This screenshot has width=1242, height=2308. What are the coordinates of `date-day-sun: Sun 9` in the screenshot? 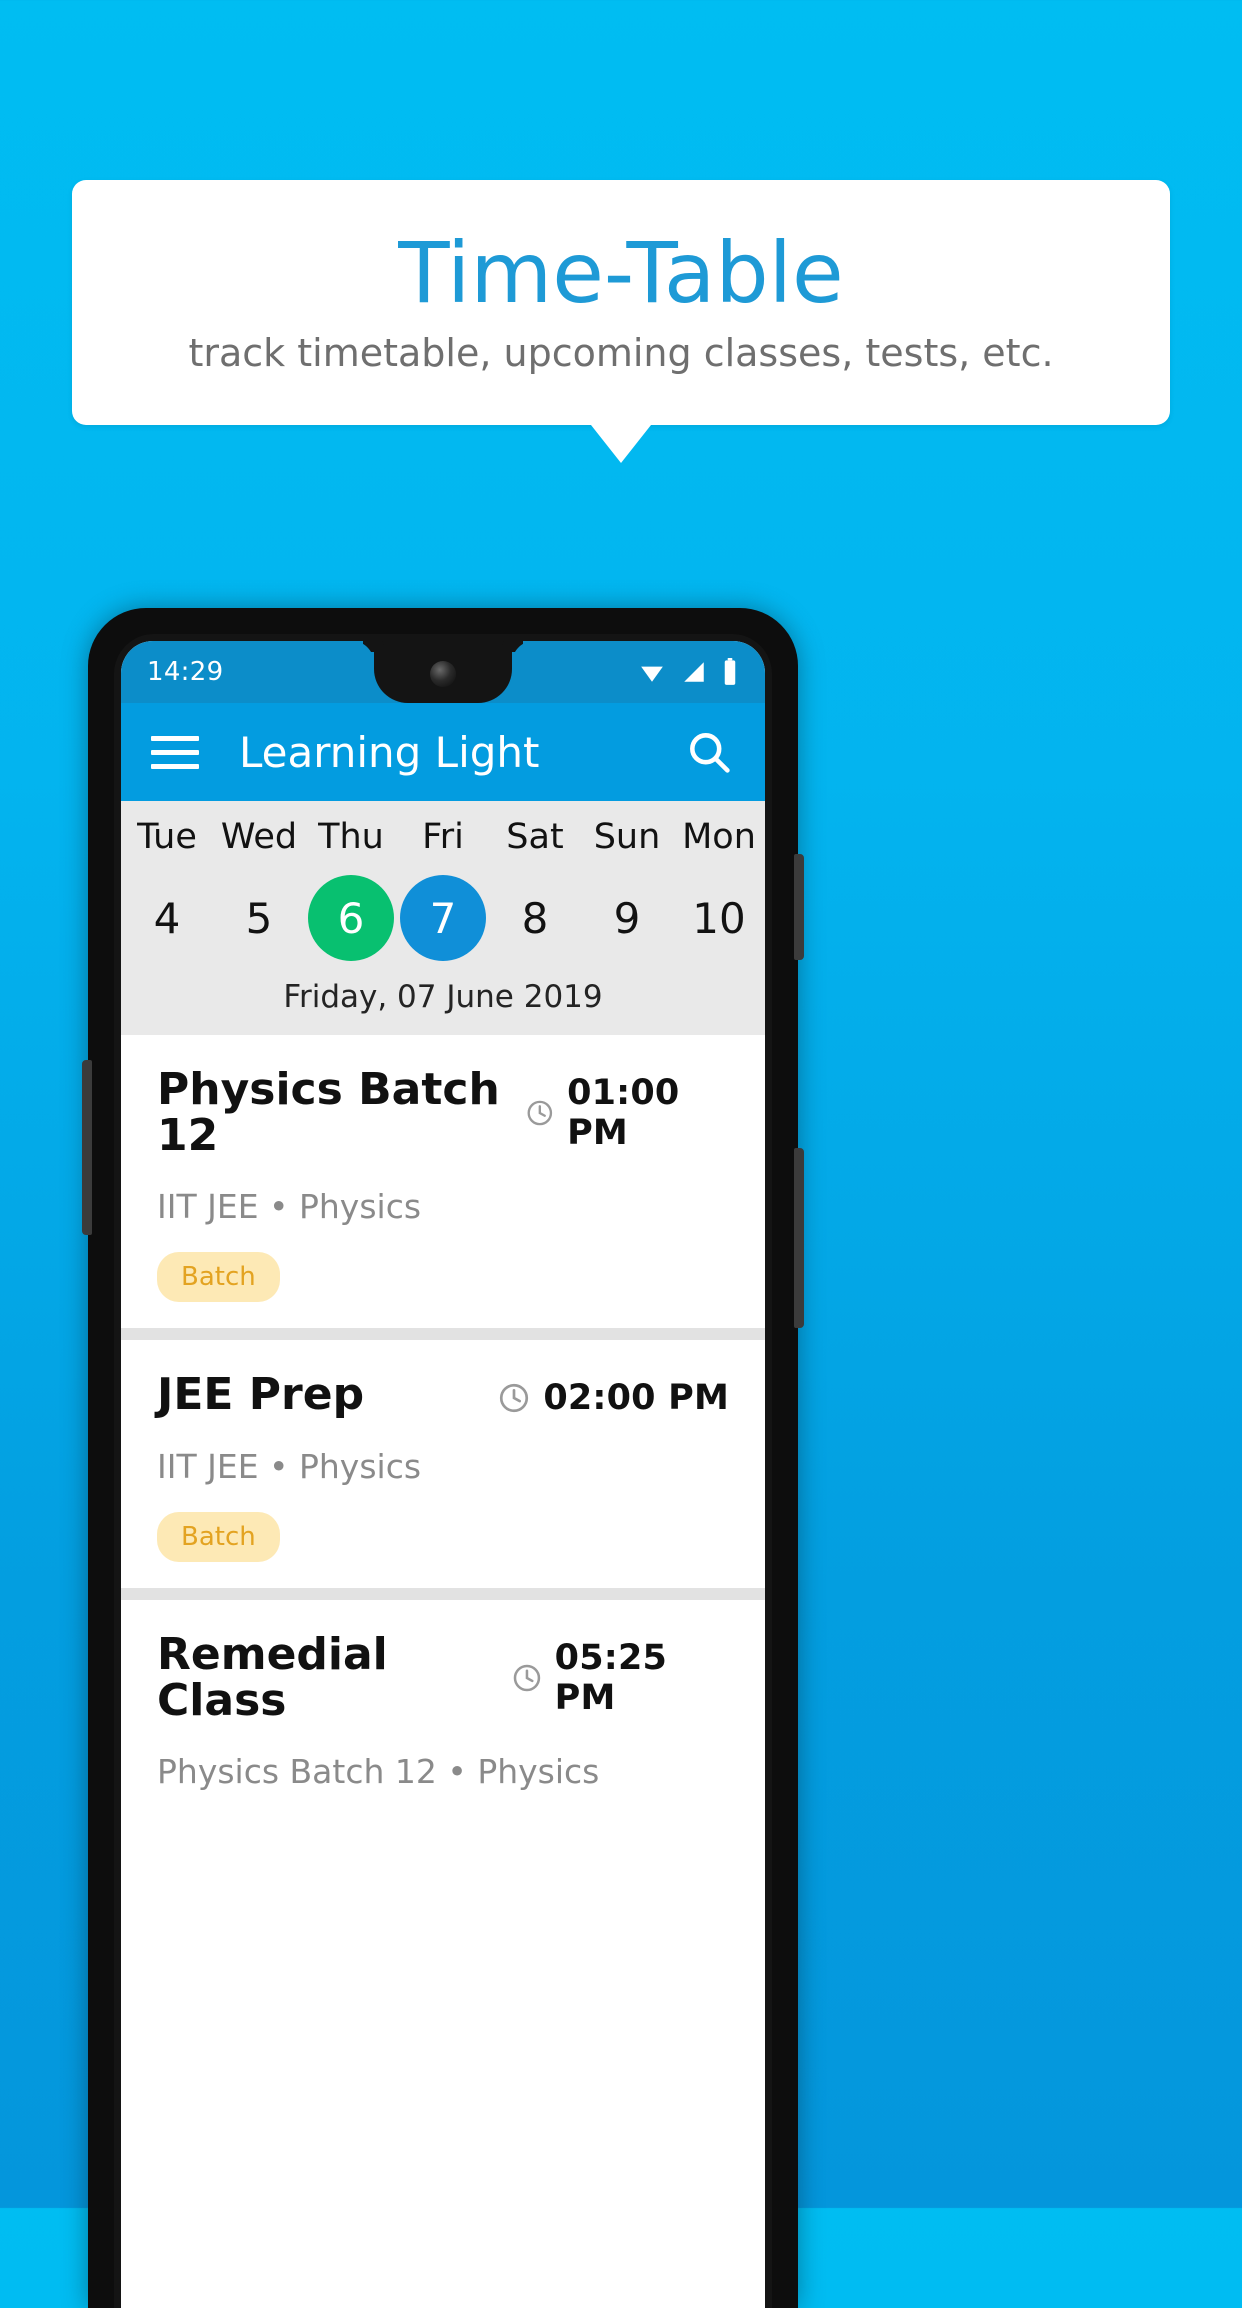 It's located at (627, 889).